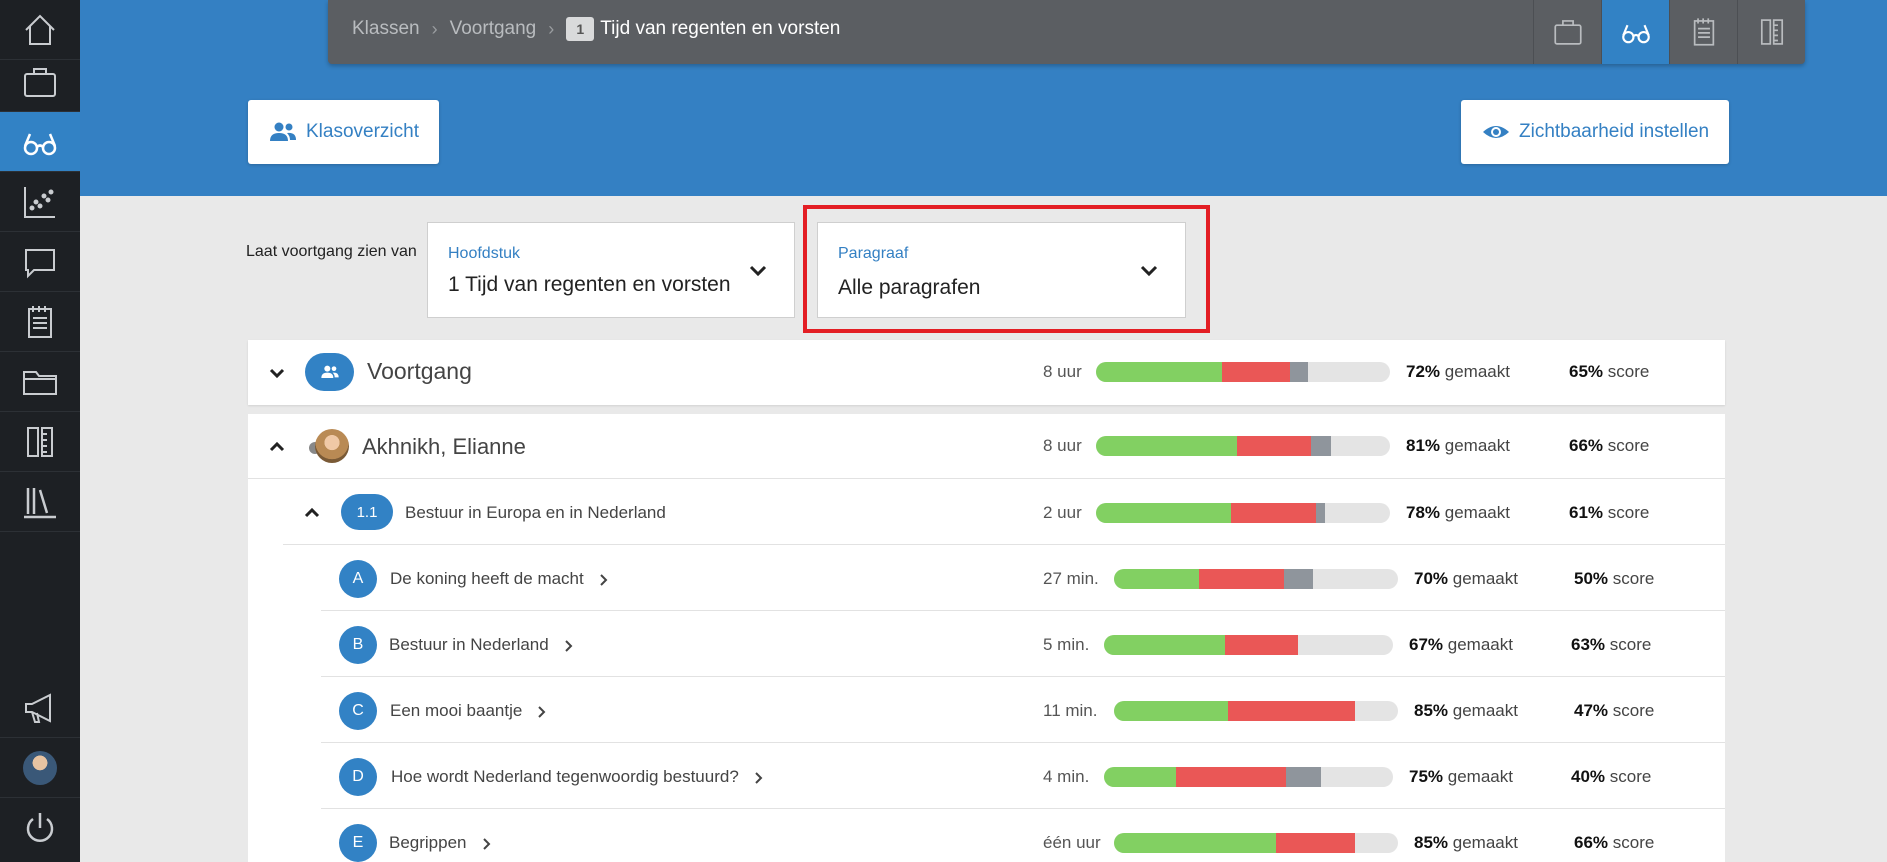 The width and height of the screenshot is (1887, 862). What do you see at coordinates (1066, 776) in the screenshot?
I see `lesson-time: 4 min.` at bounding box center [1066, 776].